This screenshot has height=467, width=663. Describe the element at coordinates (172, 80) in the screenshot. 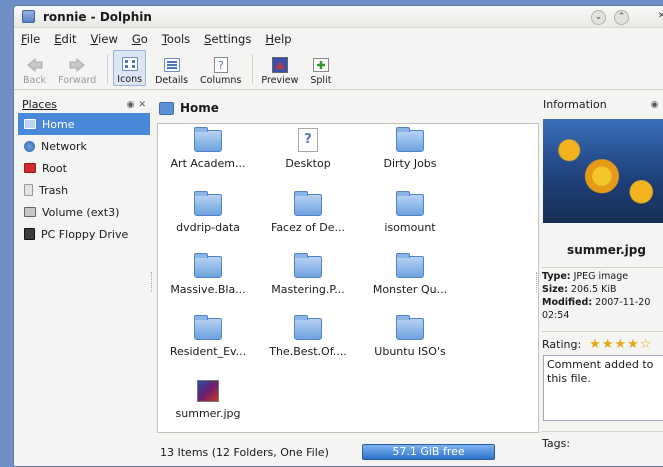

I see `details-label: Details` at that location.